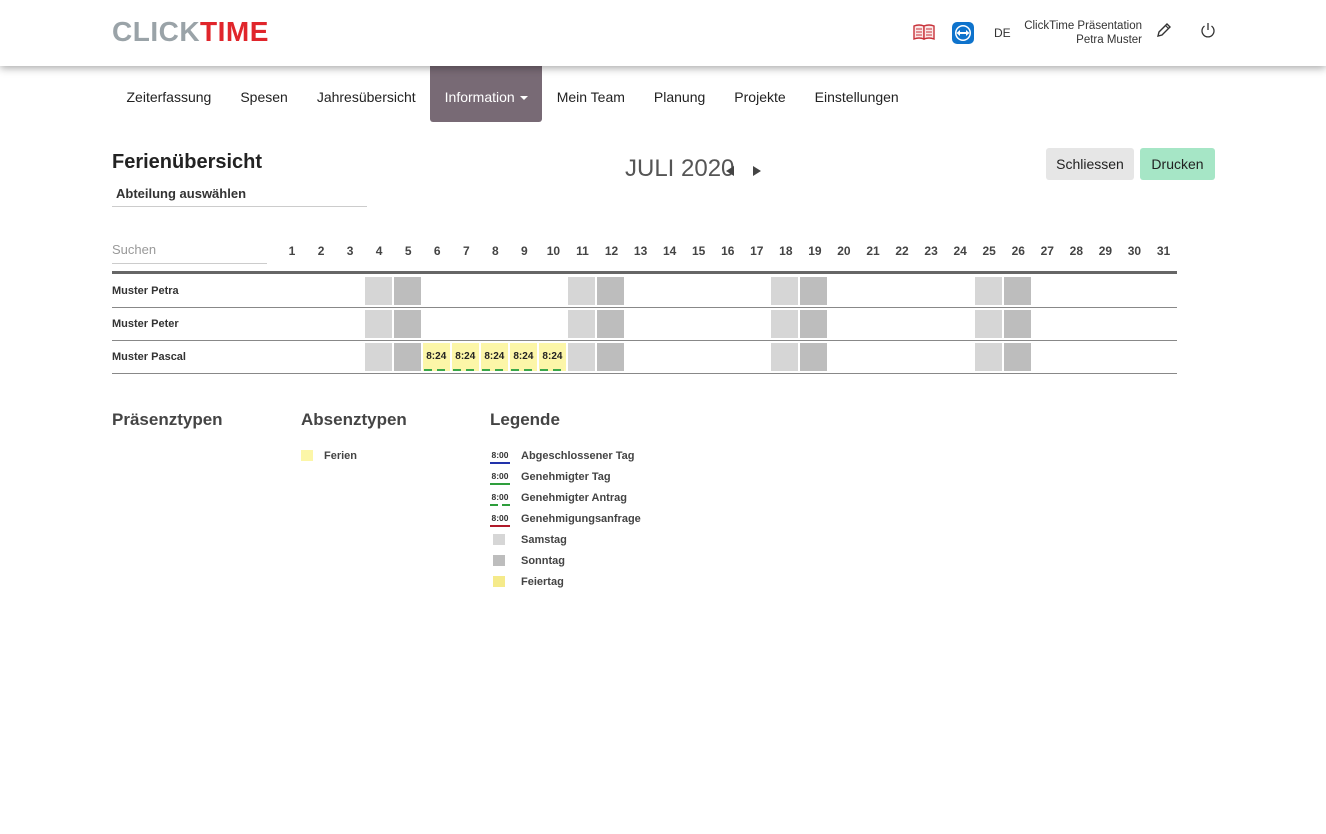 This screenshot has height=834, width=1326. What do you see at coordinates (341, 456) in the screenshot?
I see `absence-type-ferien: Ferien` at bounding box center [341, 456].